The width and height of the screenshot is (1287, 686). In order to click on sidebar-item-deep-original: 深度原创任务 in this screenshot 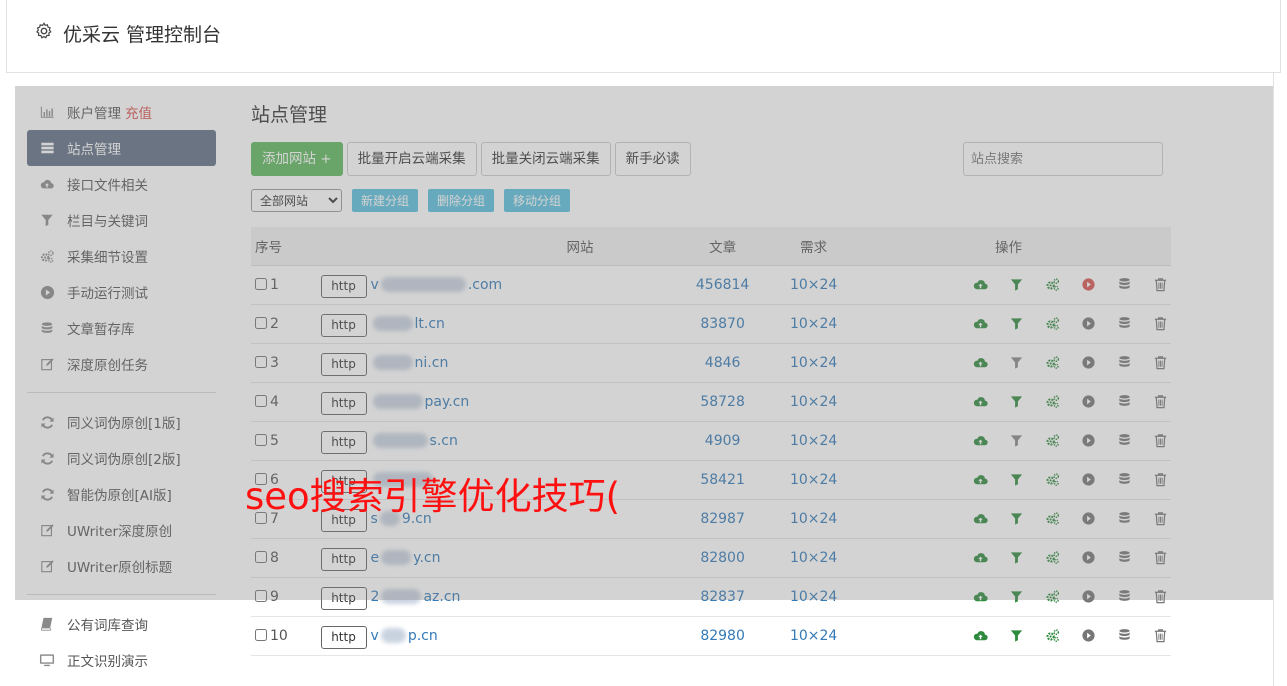, I will do `click(121, 364)`.